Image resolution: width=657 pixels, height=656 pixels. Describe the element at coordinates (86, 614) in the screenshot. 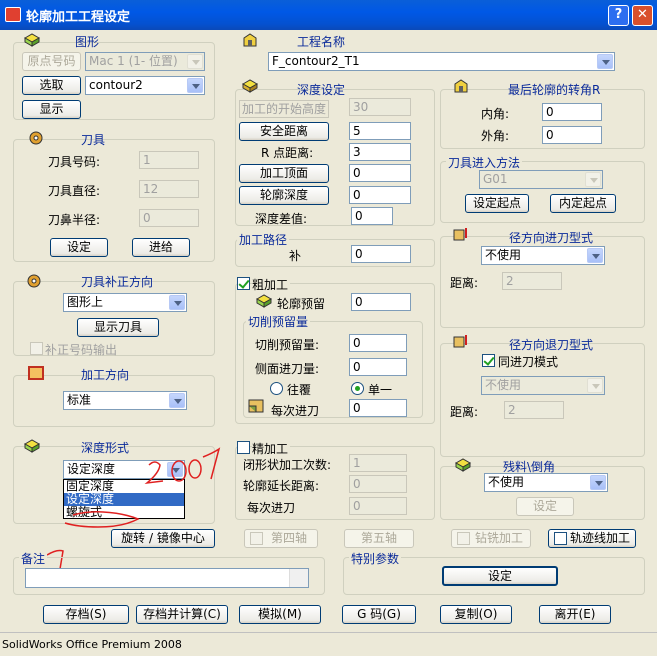

I see `save-button: 存档(S)` at that location.